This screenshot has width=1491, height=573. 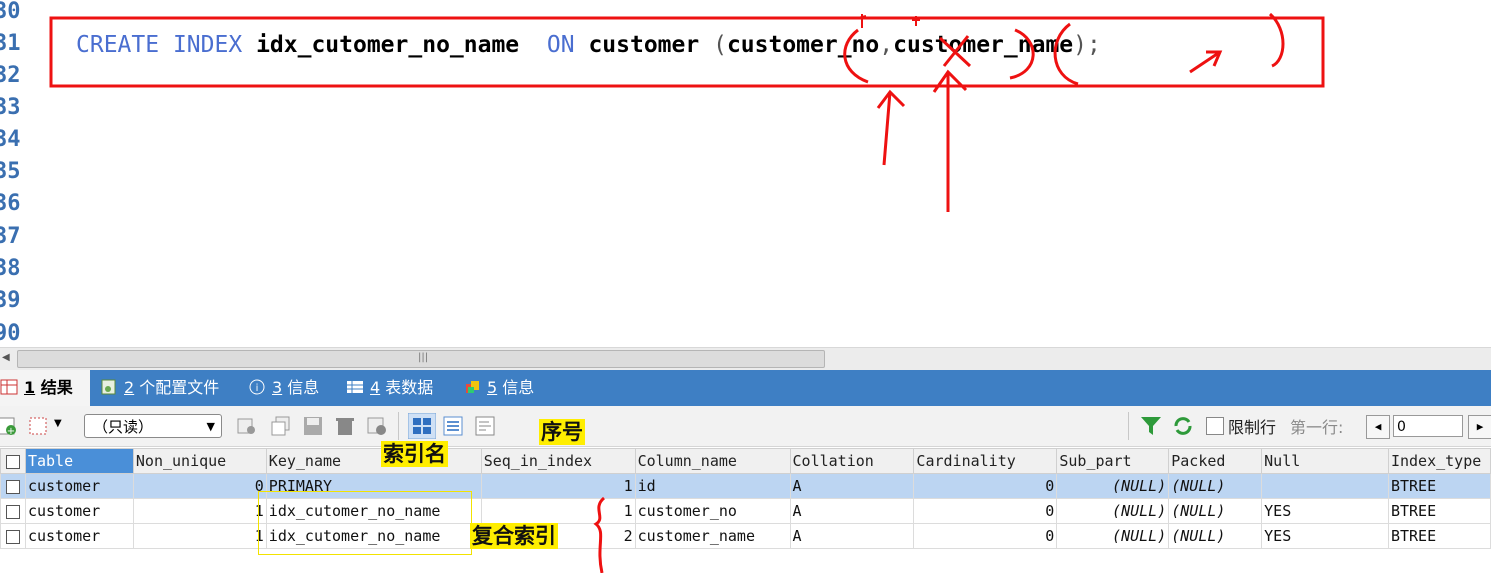 I want to click on scrollbar-thumb: |||, so click(x=421, y=359).